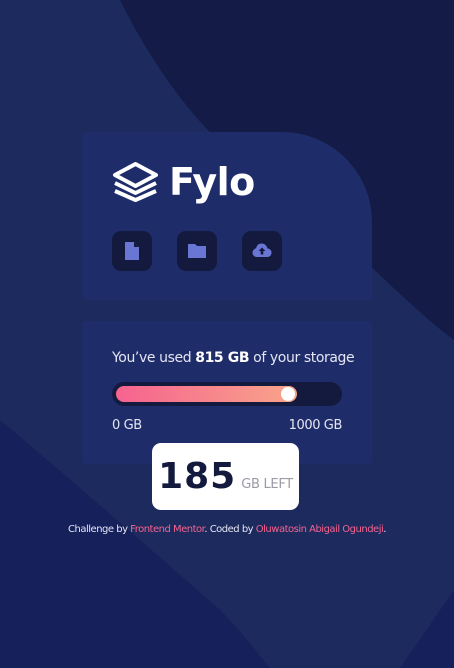 The width and height of the screenshot is (454, 668). Describe the element at coordinates (99, 529) in the screenshot. I see `attribution-prefix: Challenge by` at that location.